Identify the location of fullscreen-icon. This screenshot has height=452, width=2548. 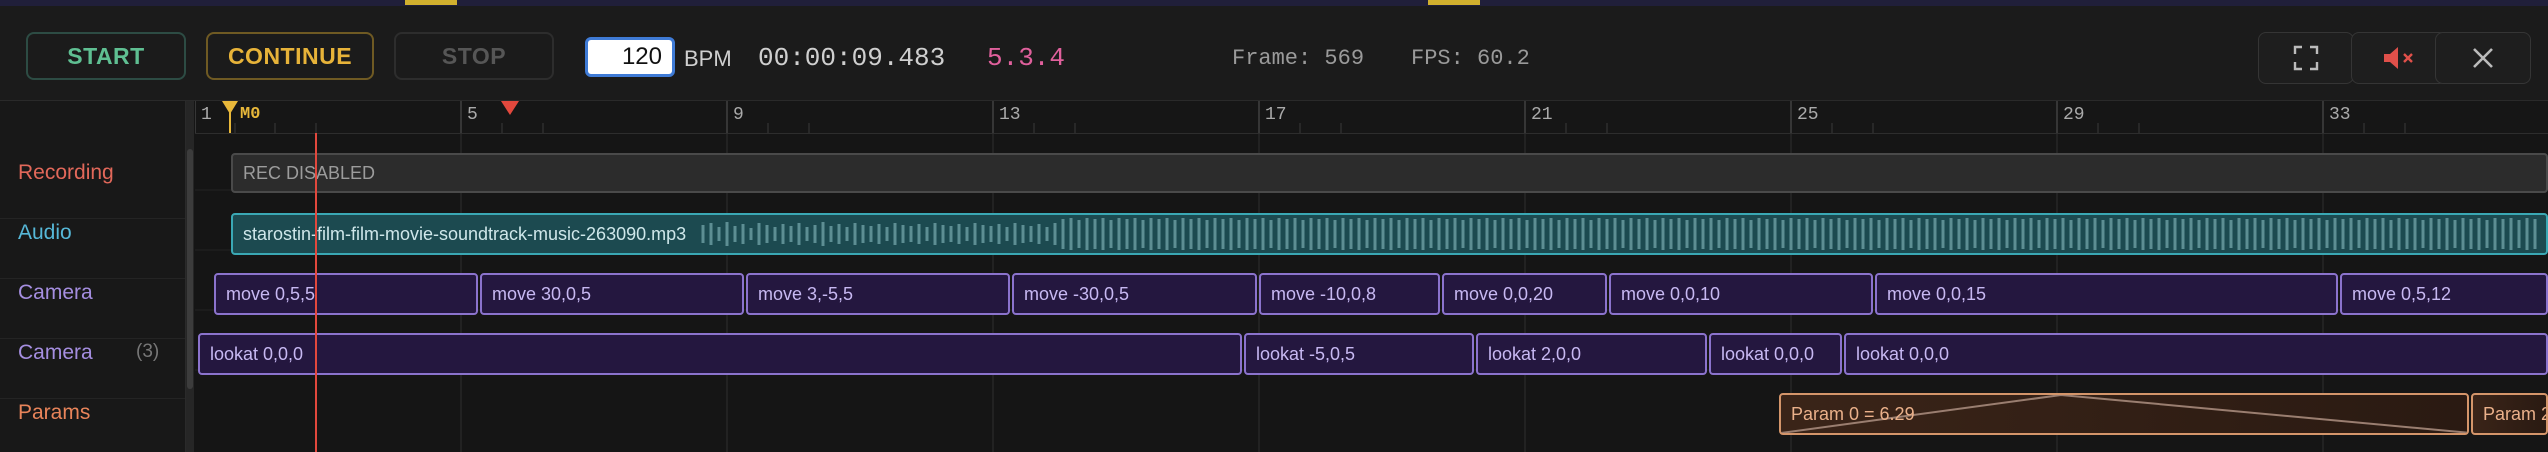
(2306, 58).